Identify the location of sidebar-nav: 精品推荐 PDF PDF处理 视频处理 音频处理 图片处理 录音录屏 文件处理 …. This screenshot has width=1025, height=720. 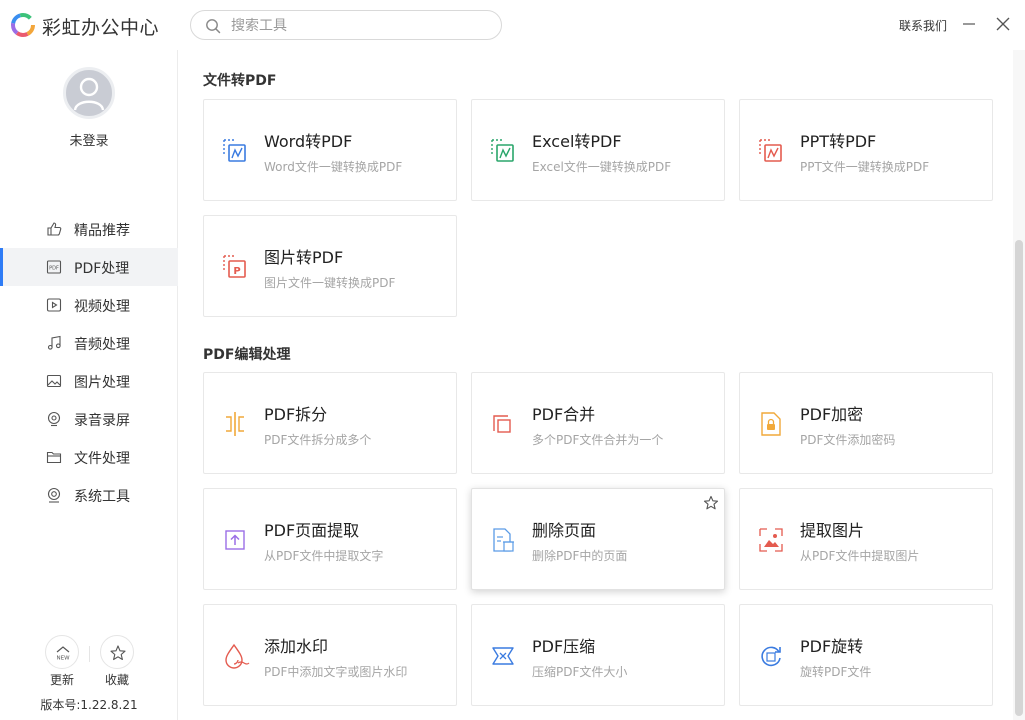
(89, 362).